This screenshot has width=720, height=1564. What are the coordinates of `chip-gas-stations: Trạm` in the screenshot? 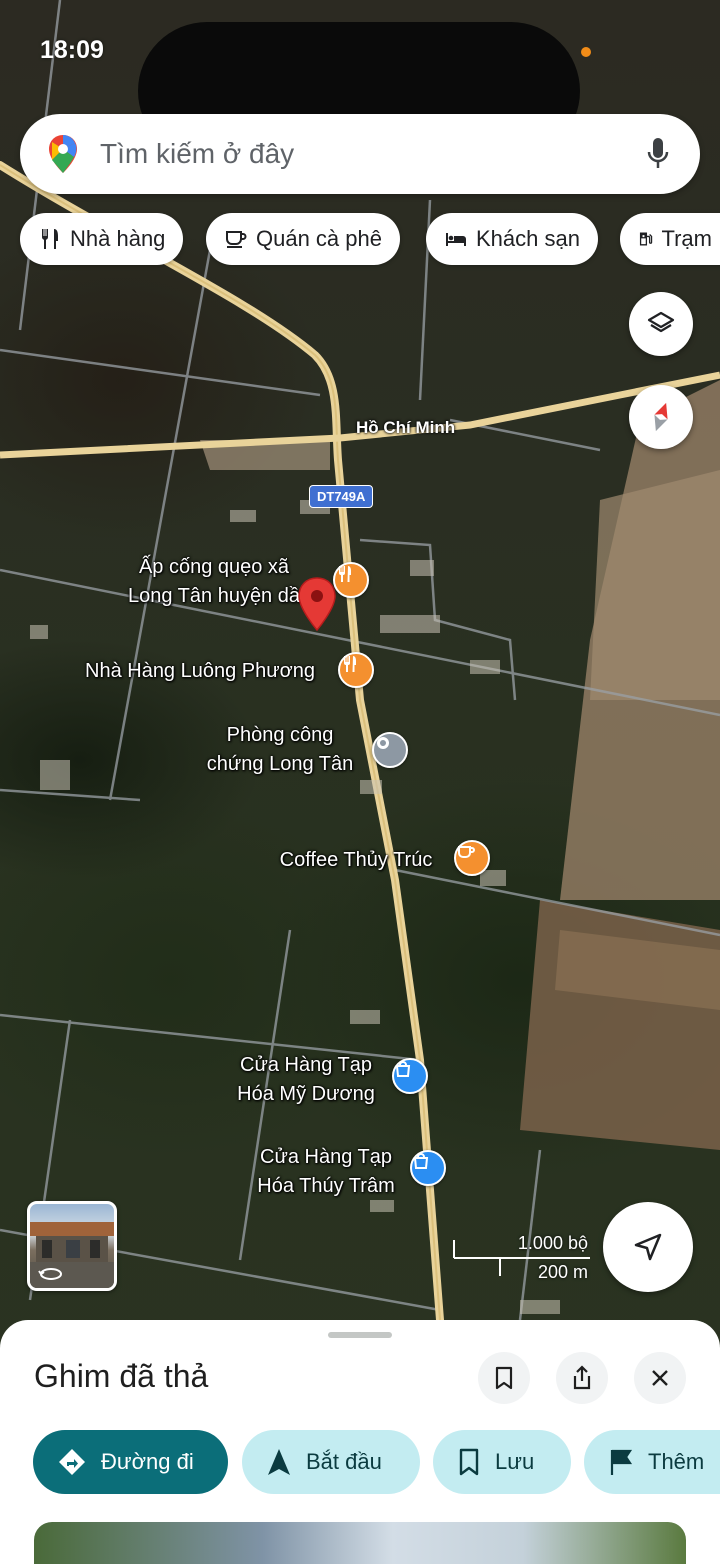 It's located at (670, 239).